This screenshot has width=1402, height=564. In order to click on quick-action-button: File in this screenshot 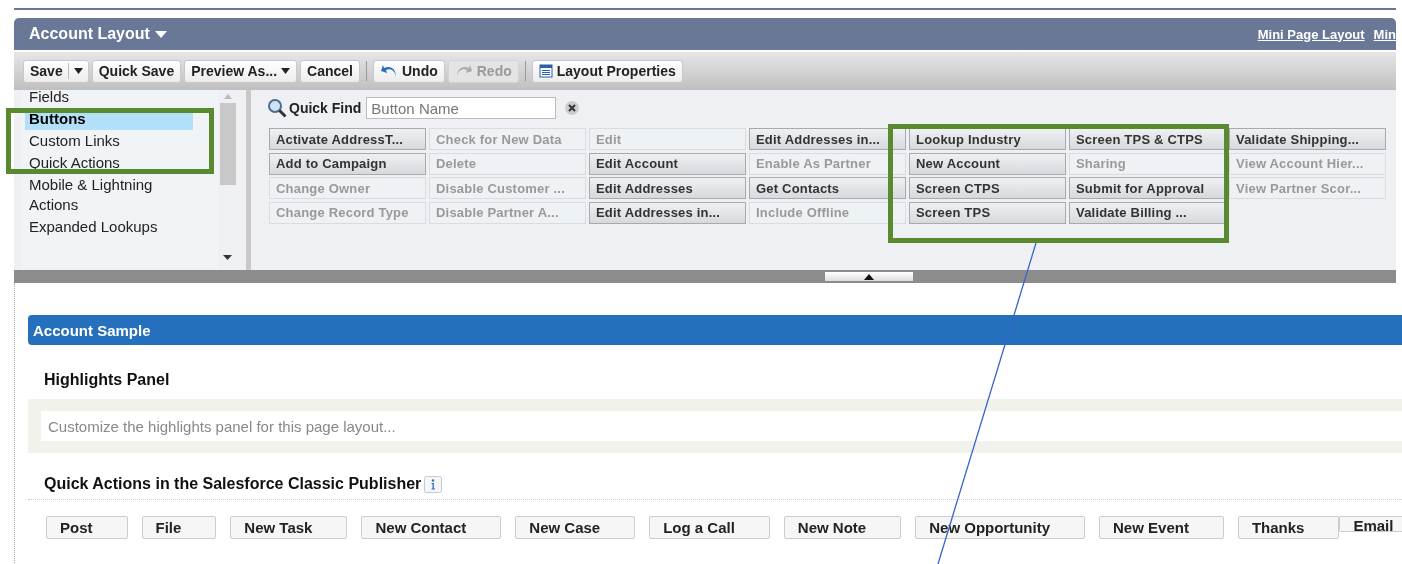, I will do `click(179, 527)`.